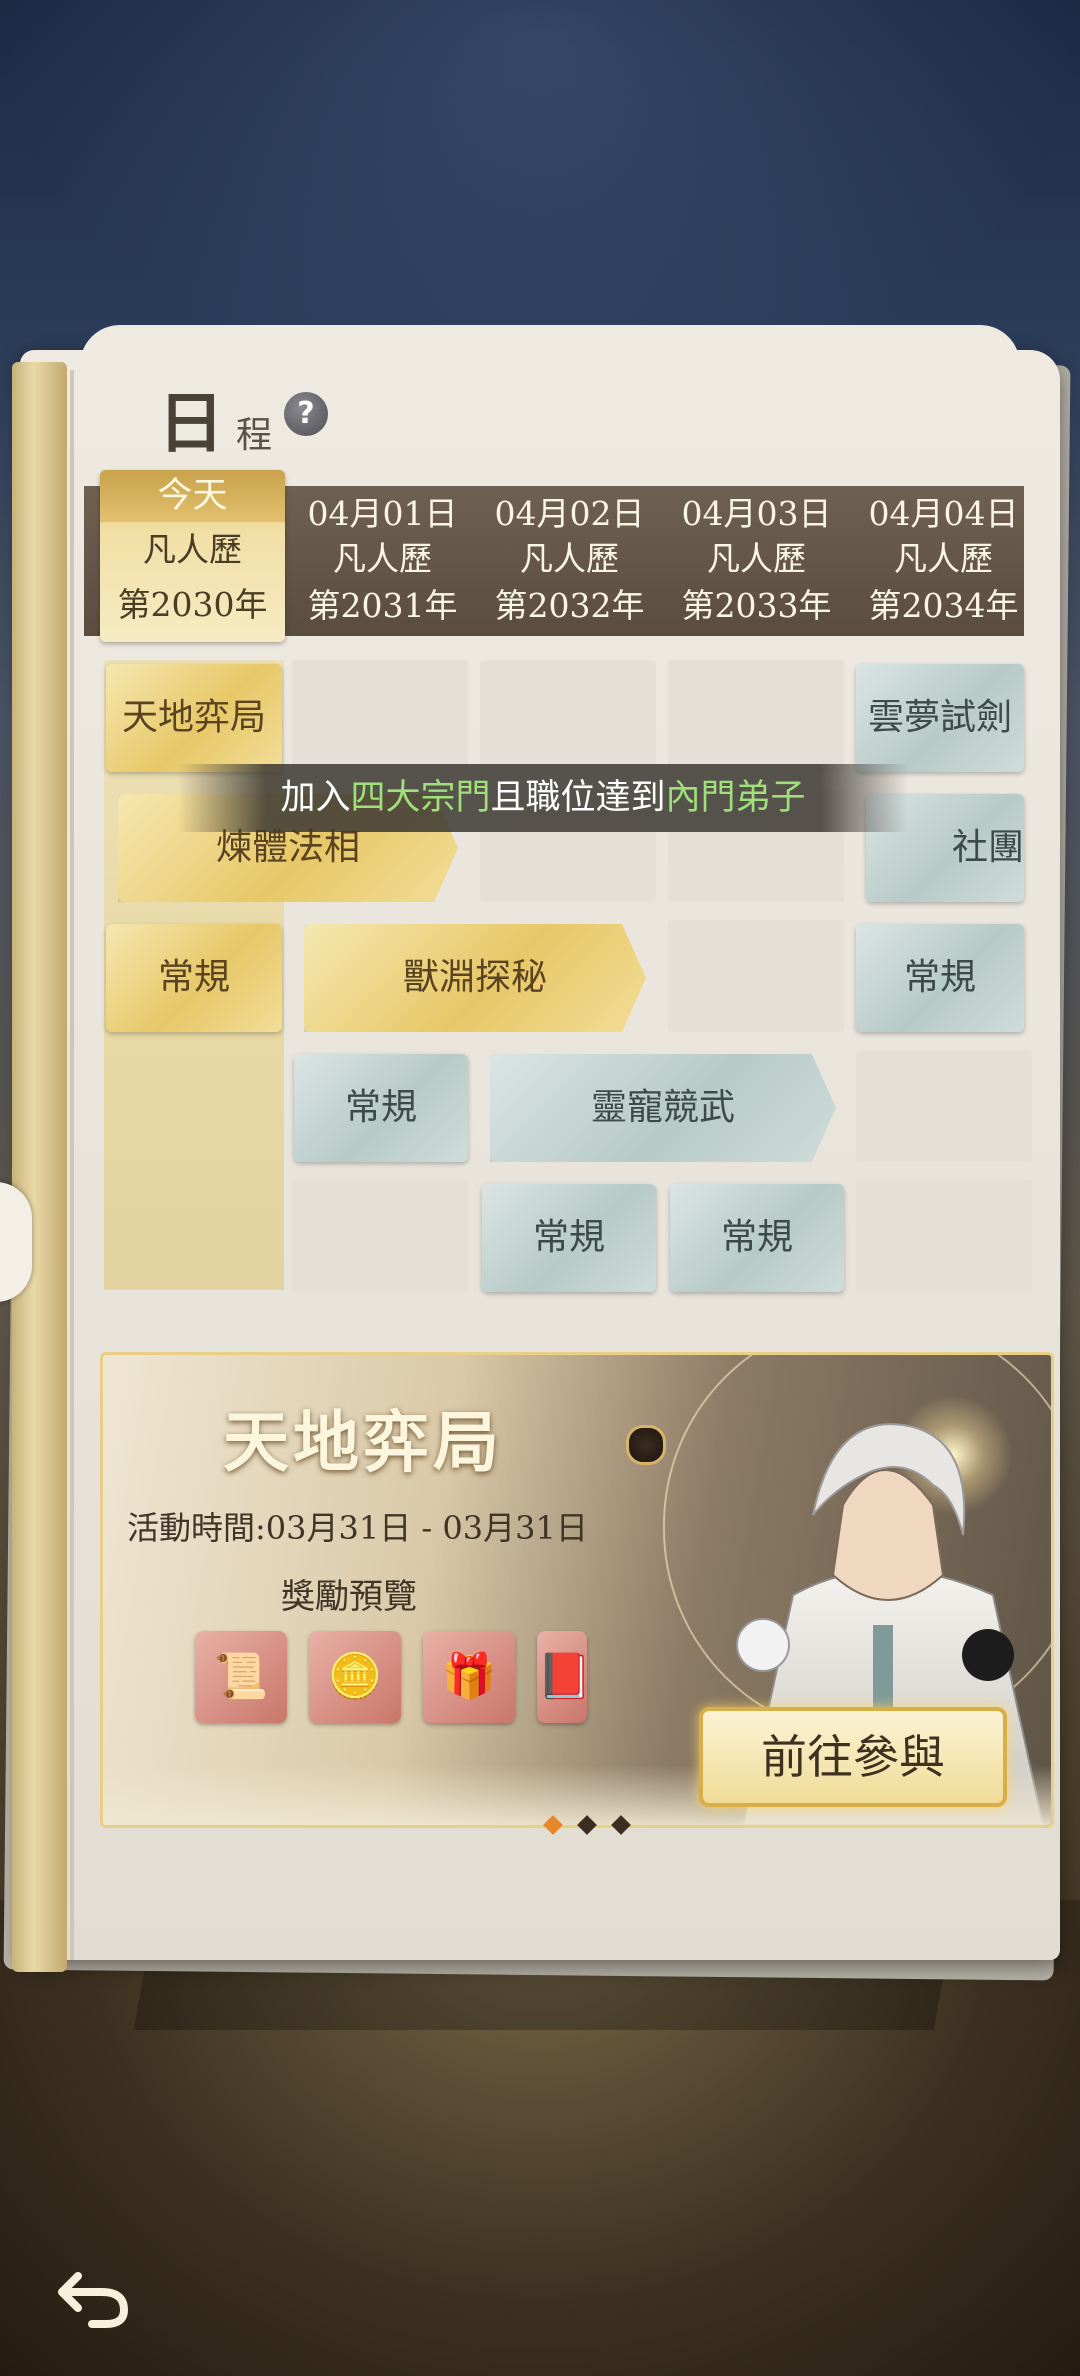  I want to click on join-event-button: 前往參與, so click(853, 1757).